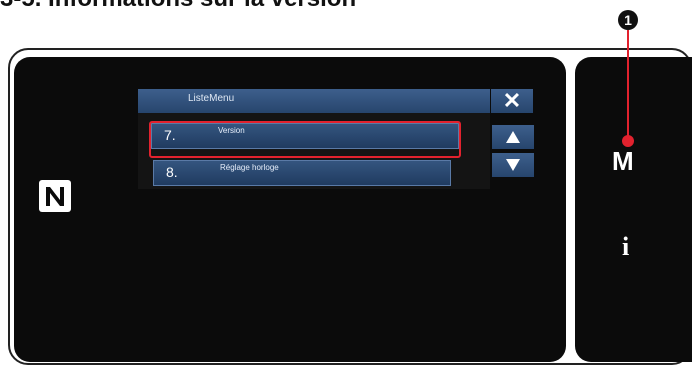  I want to click on arrow-down-icon, so click(513, 165).